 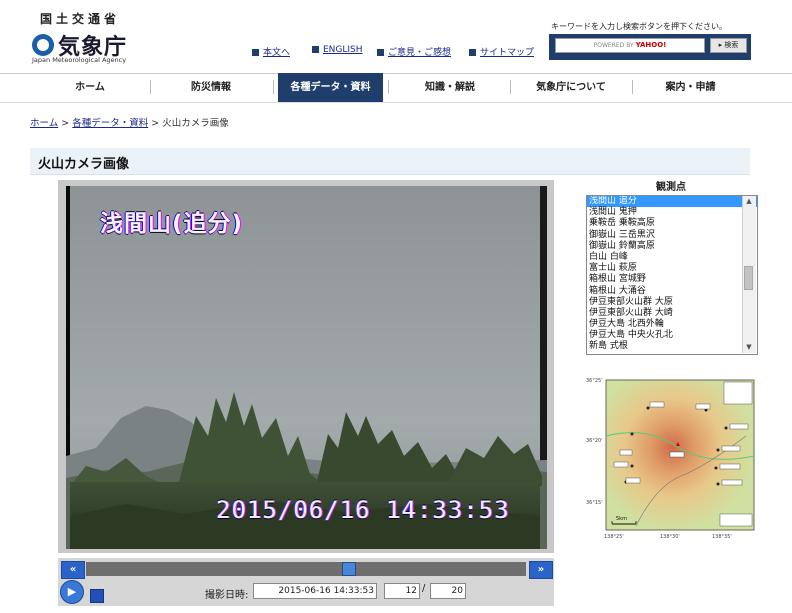 What do you see at coordinates (672, 246) in the screenshot?
I see `observation-point-item: 御嶽山 鈴蘭高原` at bounding box center [672, 246].